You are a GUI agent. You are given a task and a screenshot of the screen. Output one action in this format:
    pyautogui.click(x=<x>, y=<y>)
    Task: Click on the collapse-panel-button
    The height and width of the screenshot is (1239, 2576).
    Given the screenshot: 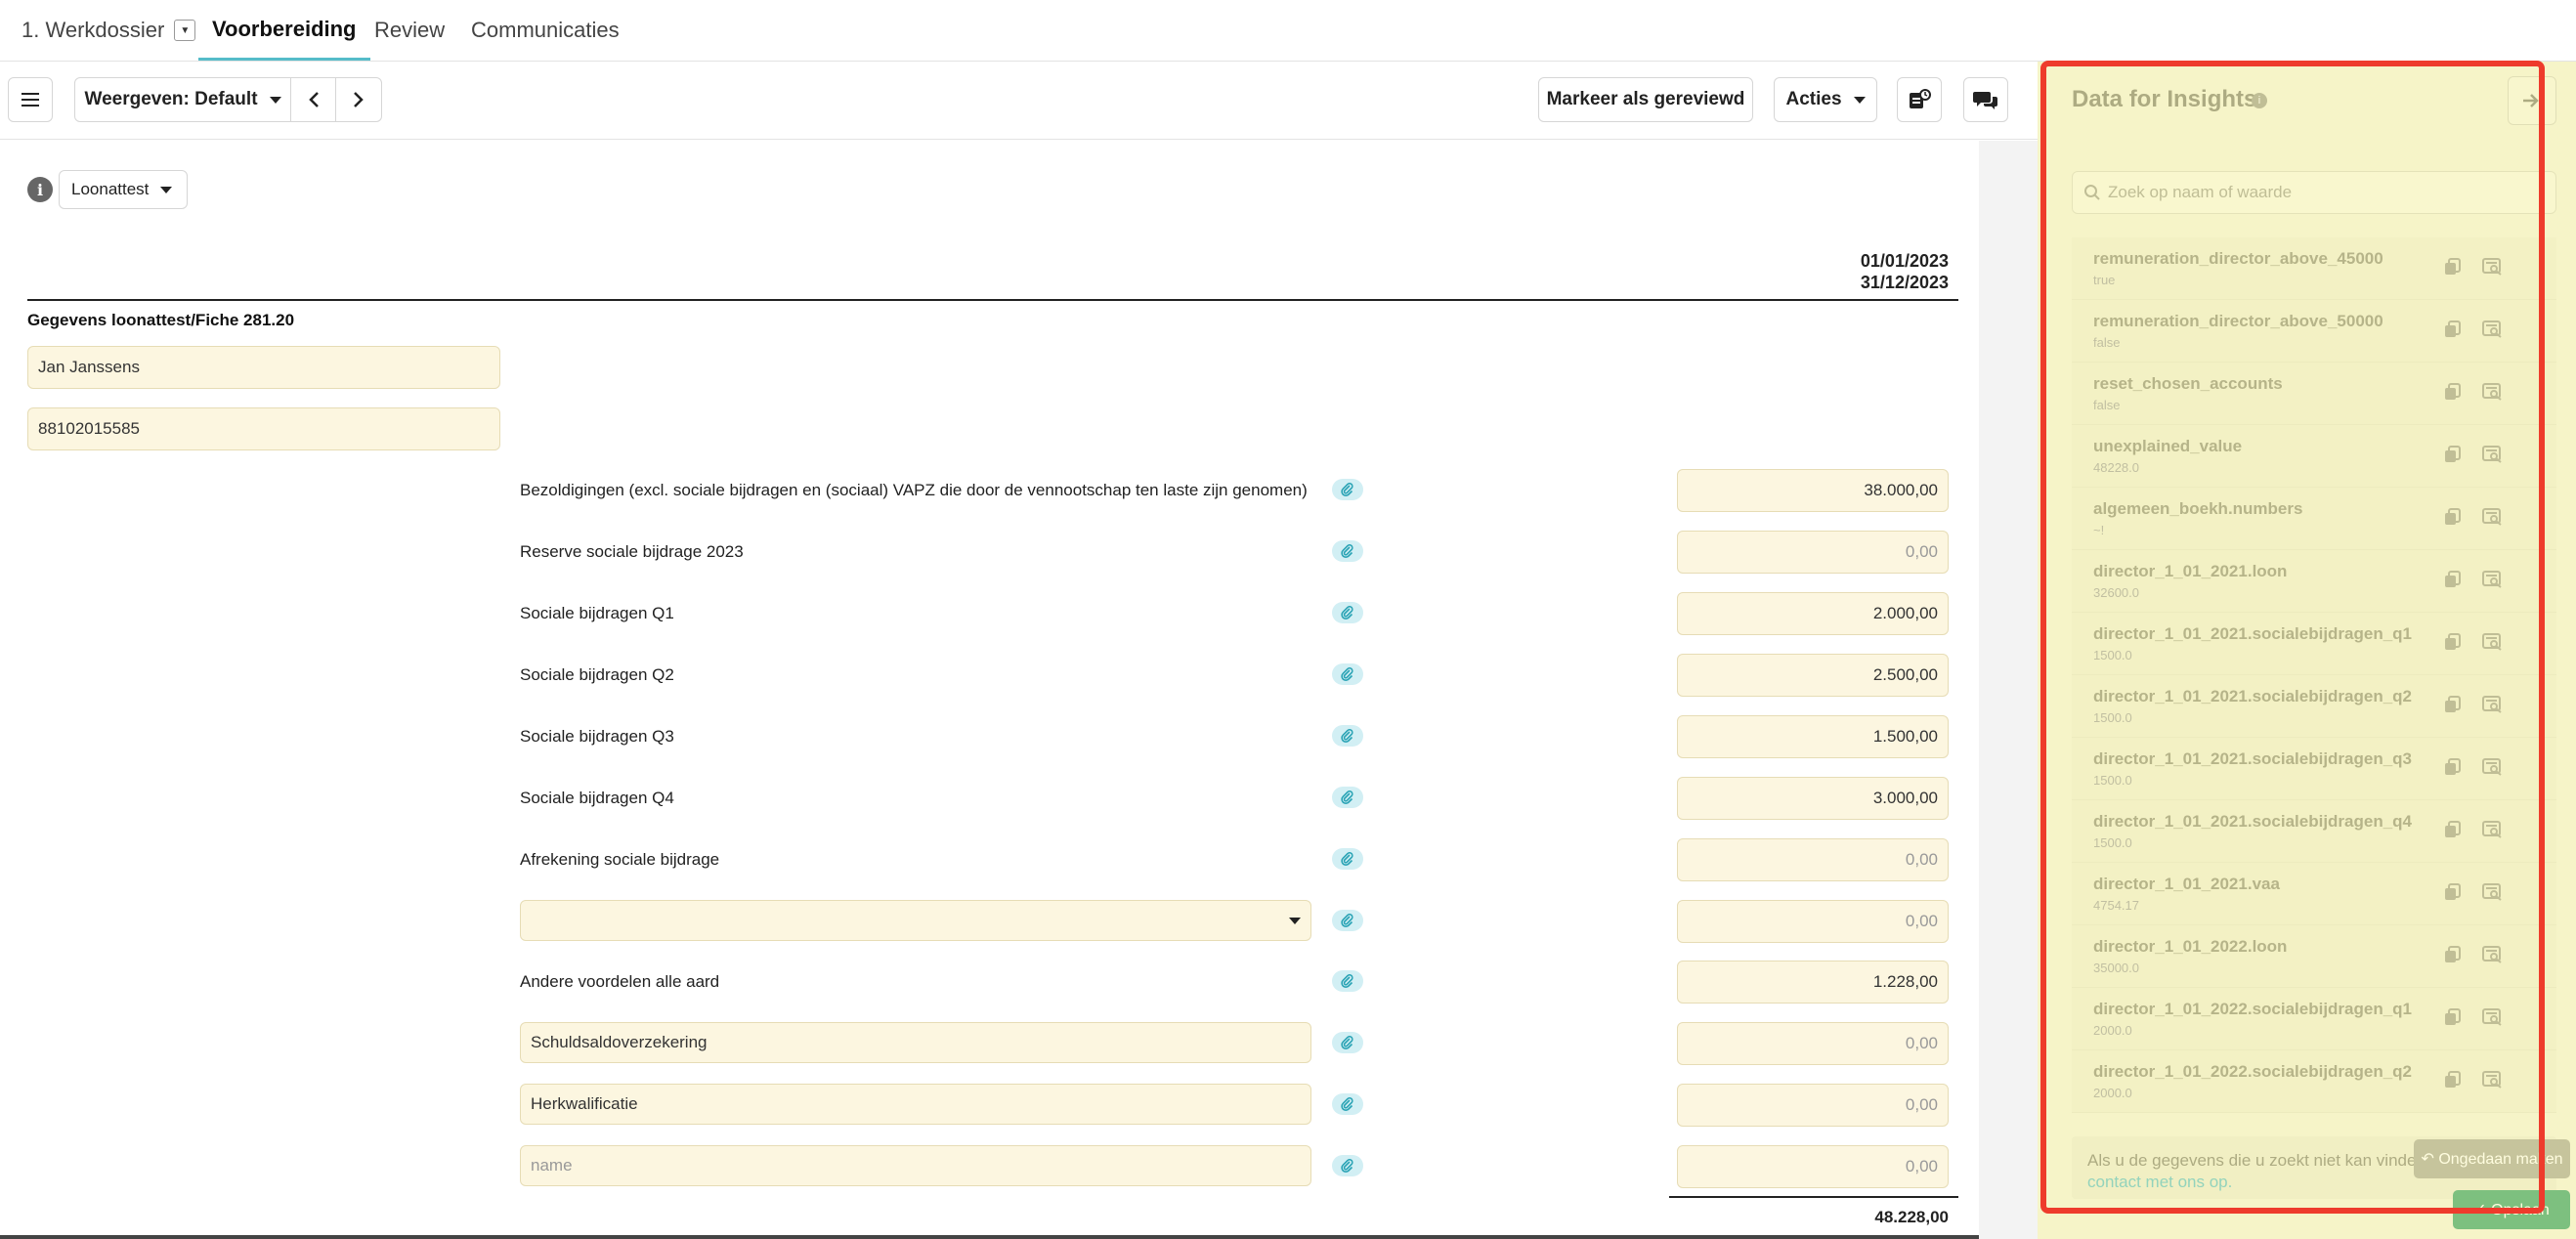 What is the action you would take?
    pyautogui.click(x=2532, y=100)
    